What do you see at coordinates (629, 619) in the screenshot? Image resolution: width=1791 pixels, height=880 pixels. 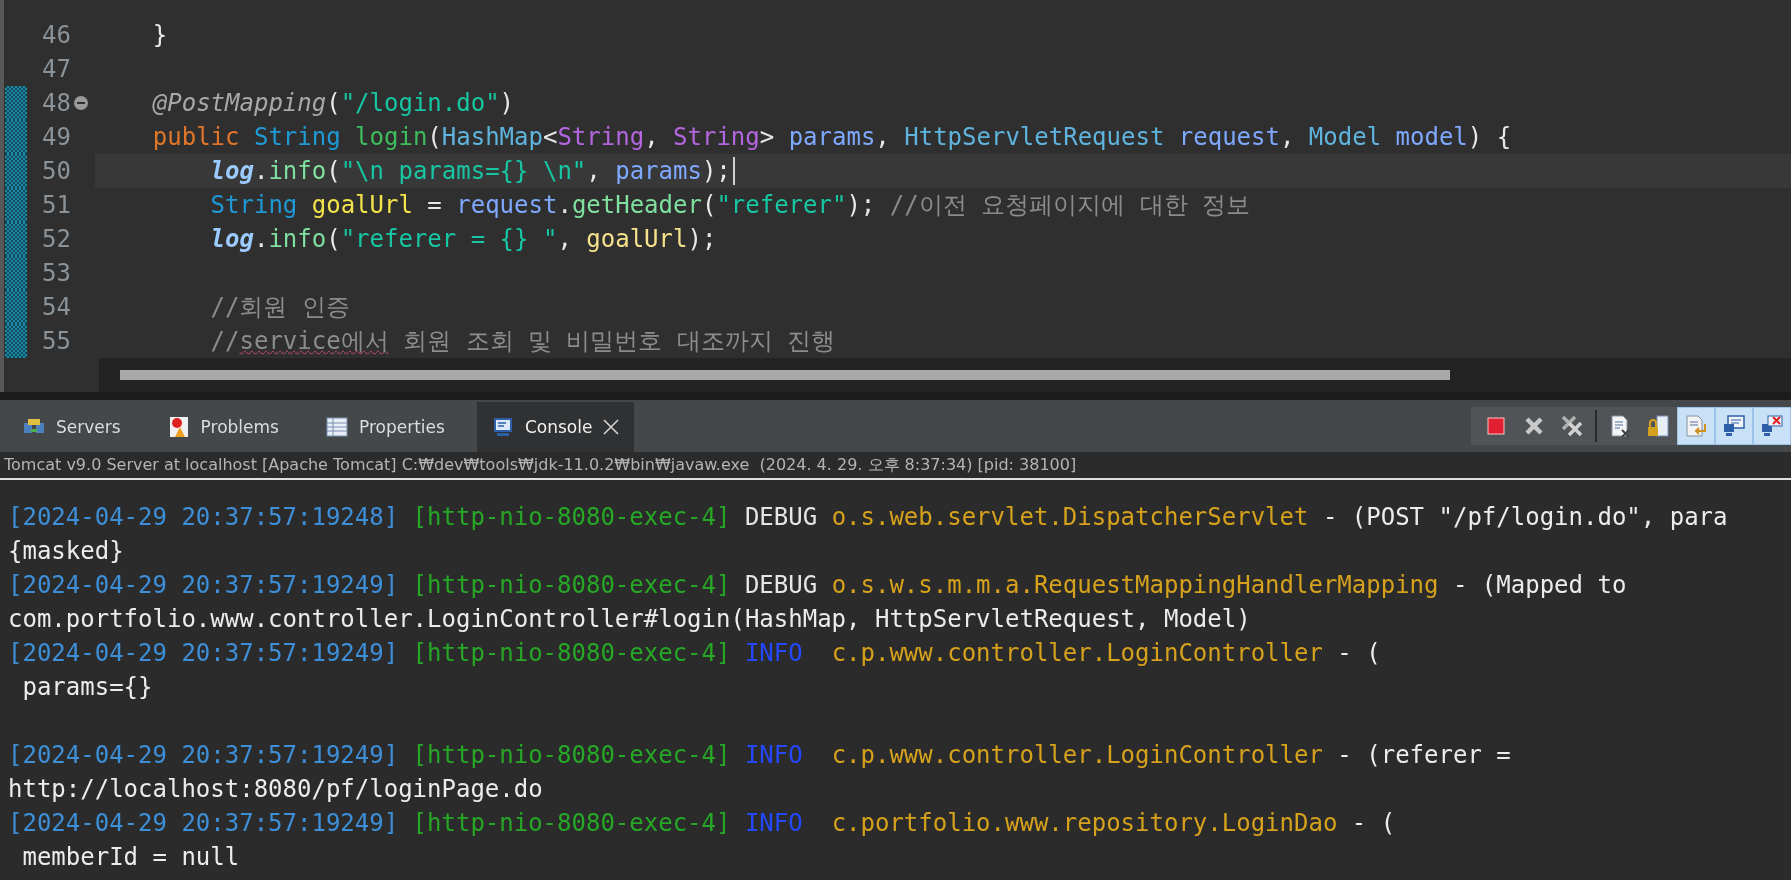 I see `log-line: com.portfolio.www.controller.LoginController#login(HashMap, HttpServletRequest, Model)` at bounding box center [629, 619].